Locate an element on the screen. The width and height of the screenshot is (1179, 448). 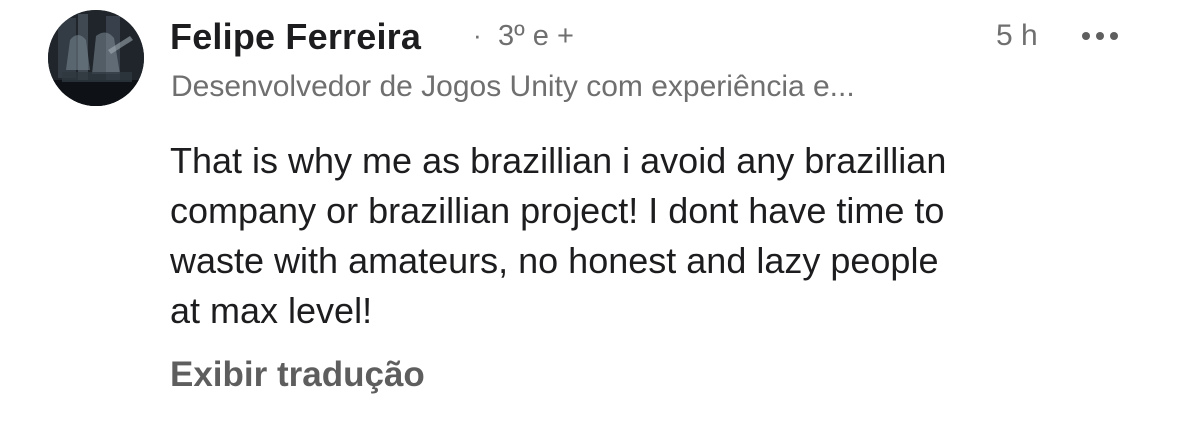
connection-degree: 3º e + is located at coordinates (536, 36).